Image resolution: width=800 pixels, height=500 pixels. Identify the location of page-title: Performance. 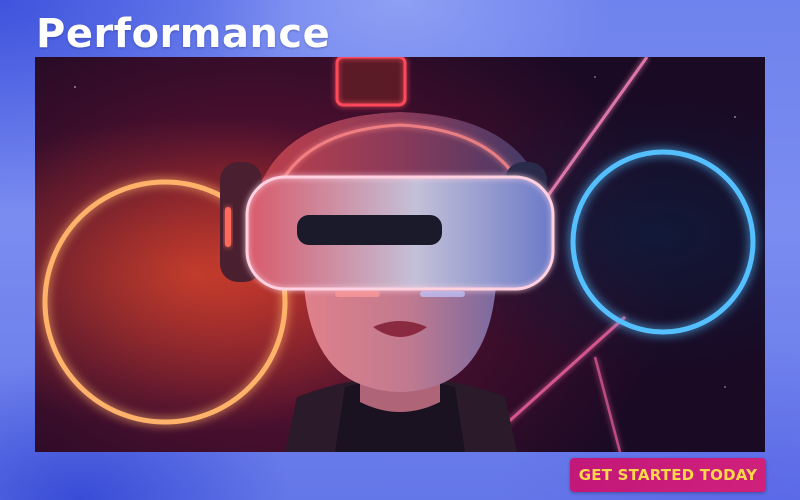
(183, 34).